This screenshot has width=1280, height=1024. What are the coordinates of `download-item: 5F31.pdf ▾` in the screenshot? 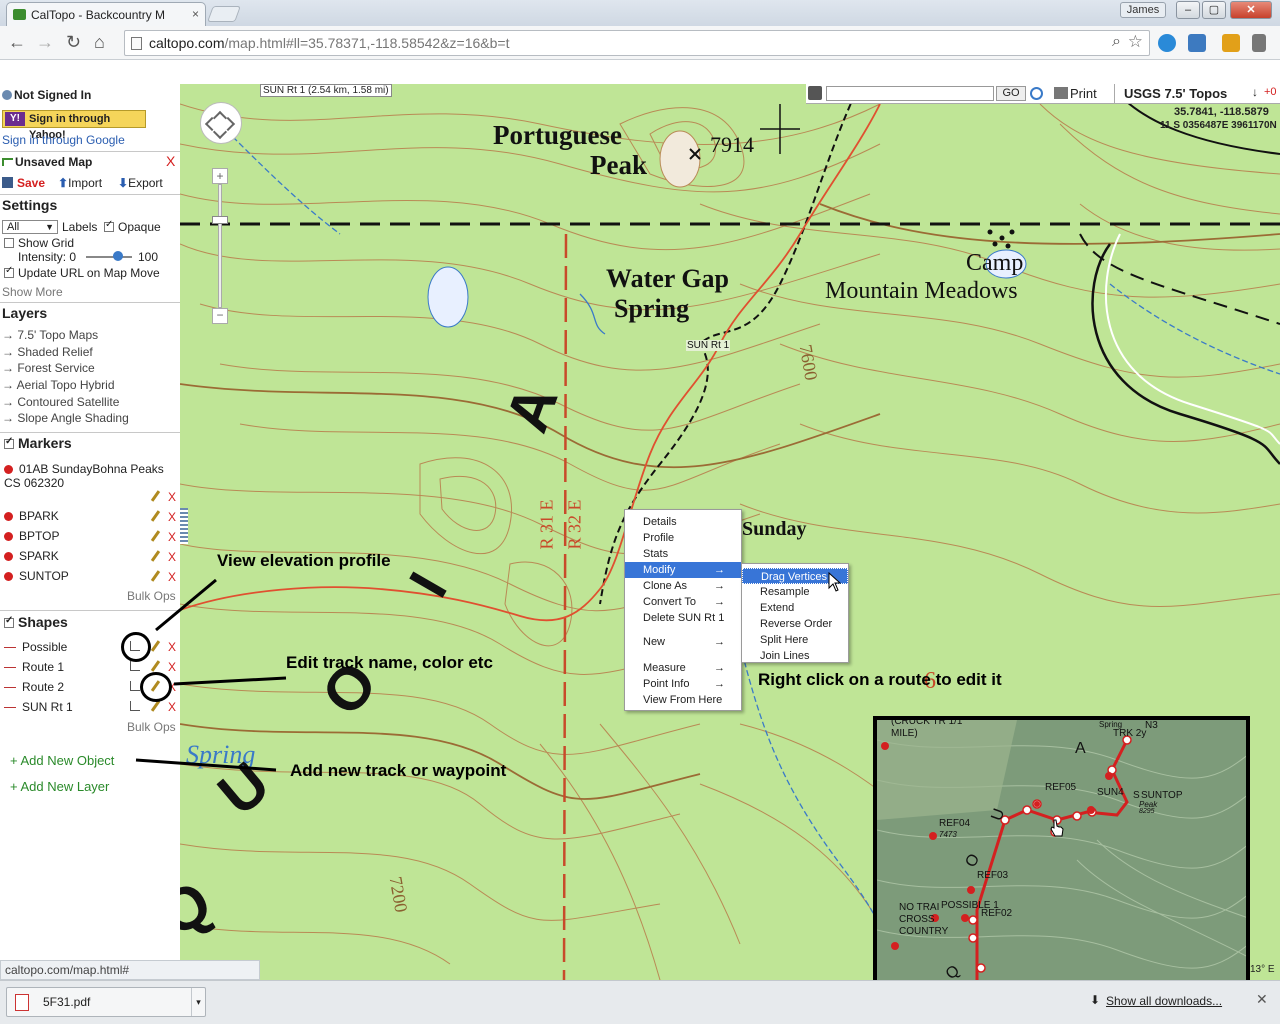 It's located at (106, 1002).